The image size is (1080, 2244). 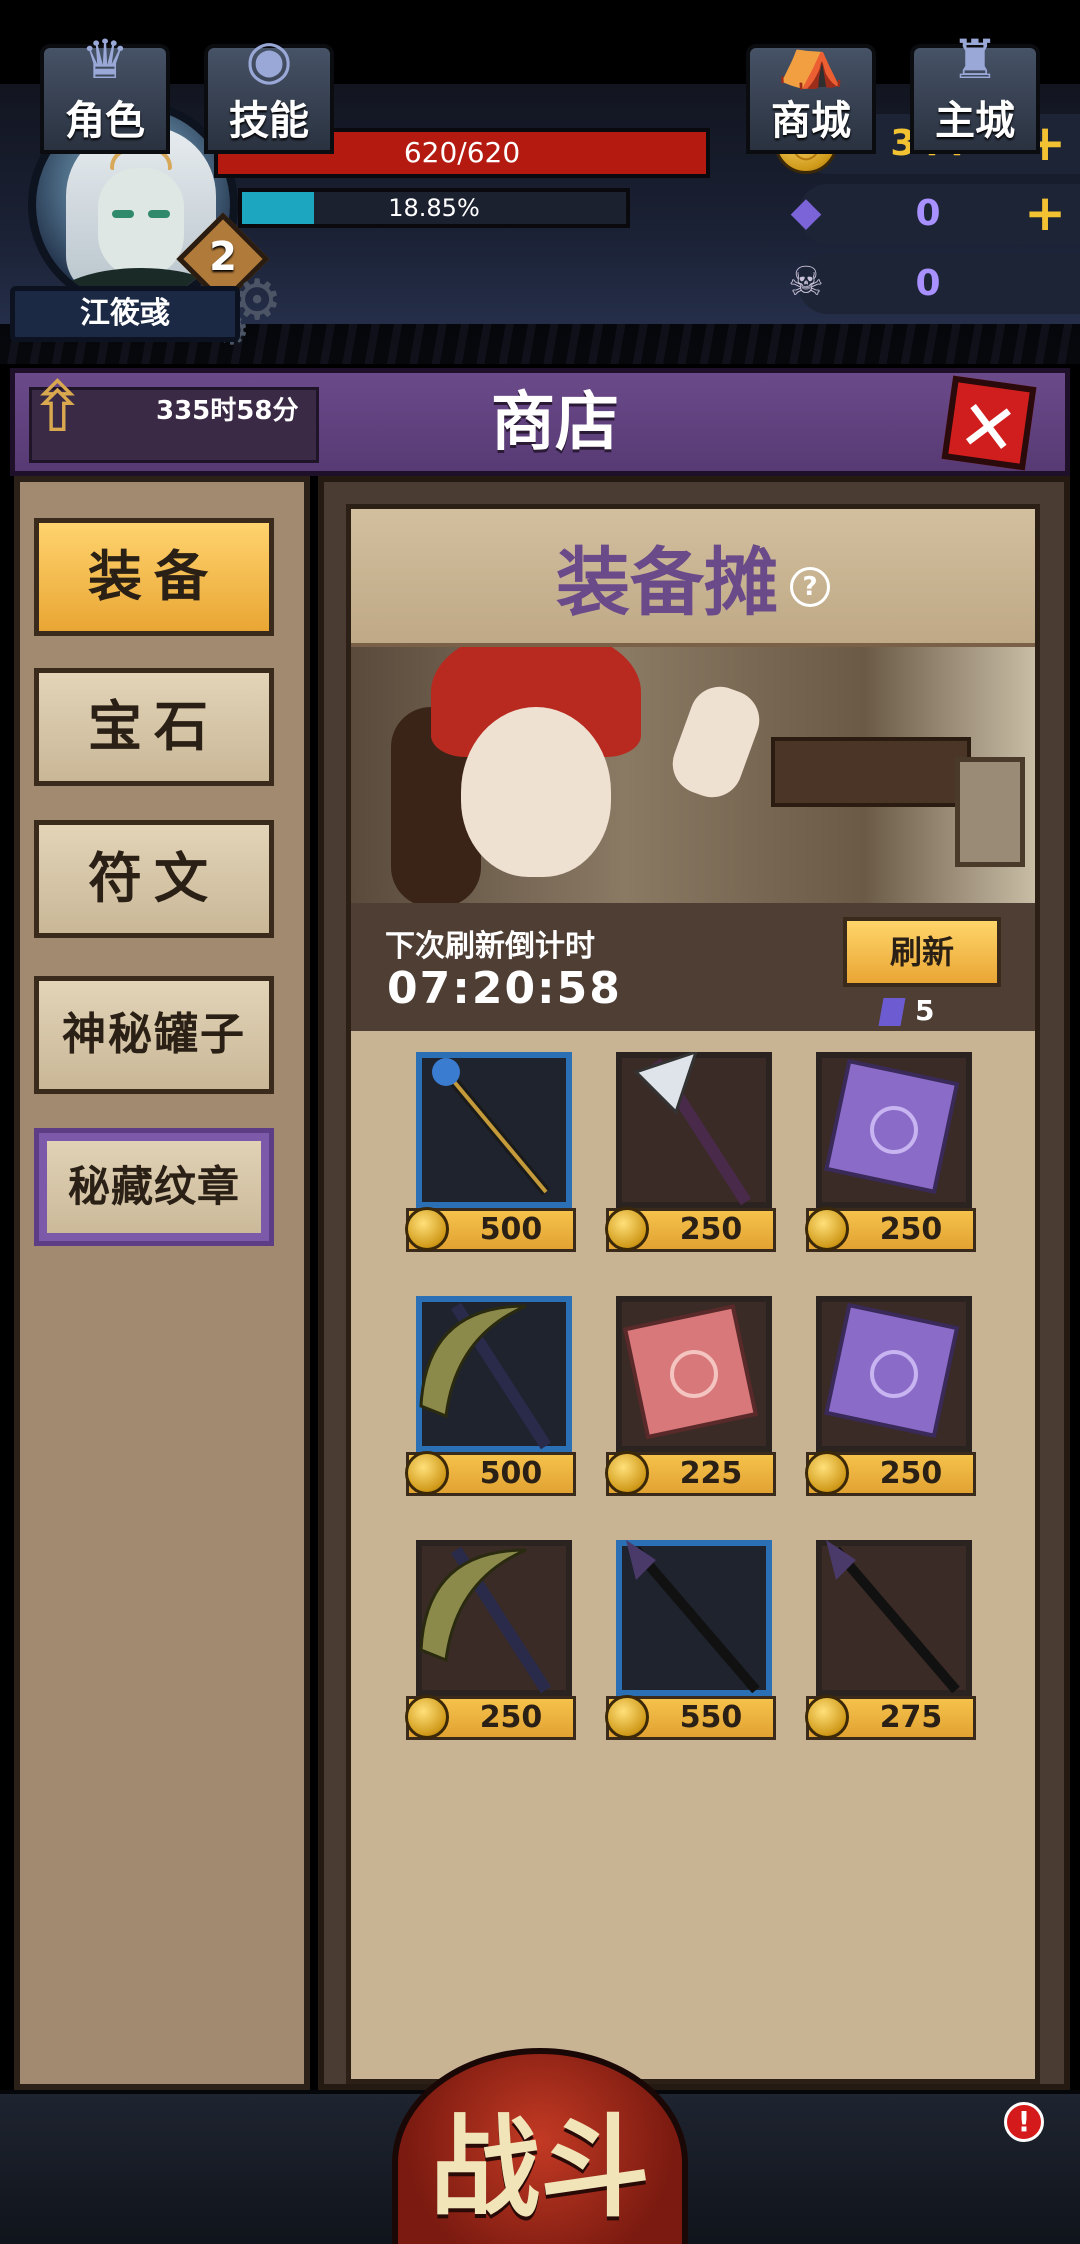 I want to click on helmet-icon: ♛, so click(x=105, y=59).